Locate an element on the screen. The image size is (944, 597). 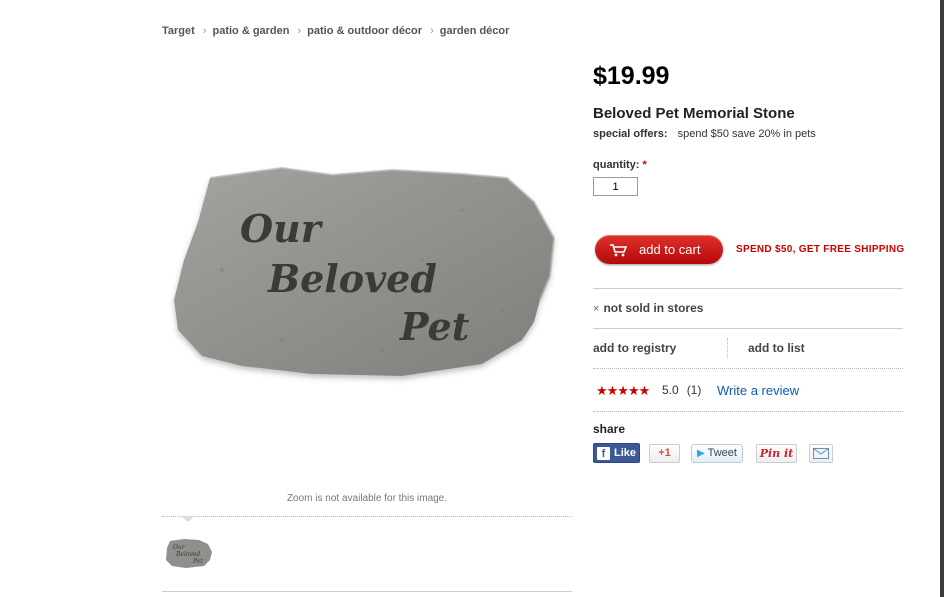
facebook-icon: f is located at coordinates (603, 453).